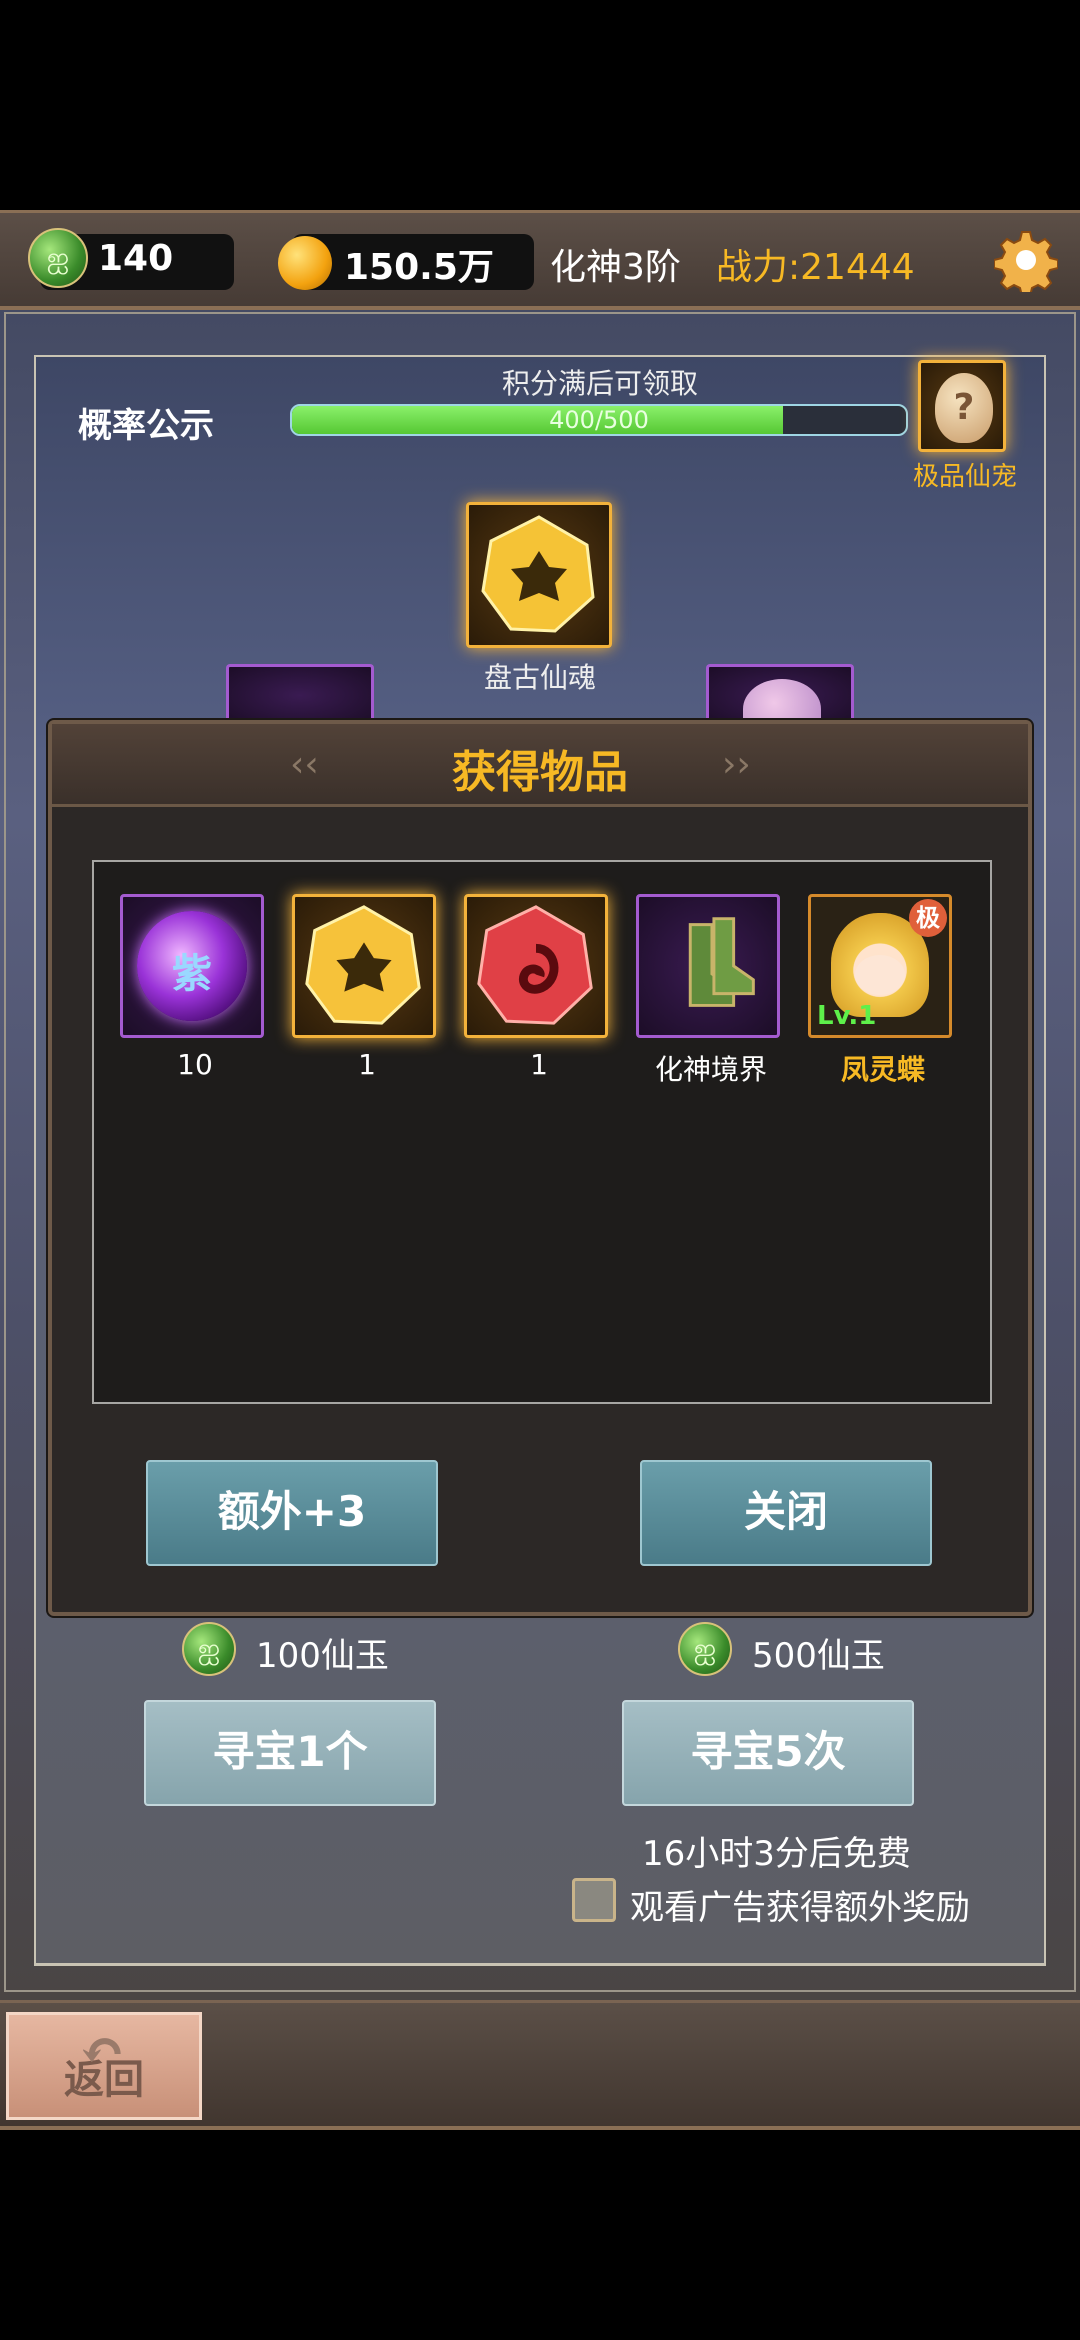 The image size is (1080, 2340). Describe the element at coordinates (300, 694) in the screenshot. I see `left-purple-item-icon` at that location.